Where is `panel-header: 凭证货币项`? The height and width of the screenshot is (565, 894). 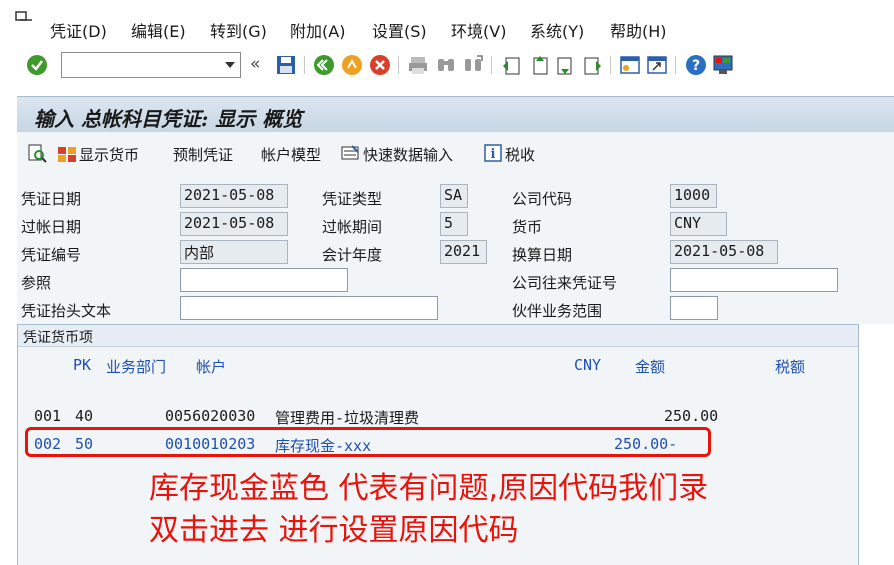 panel-header: 凭证货币项 is located at coordinates (438, 336).